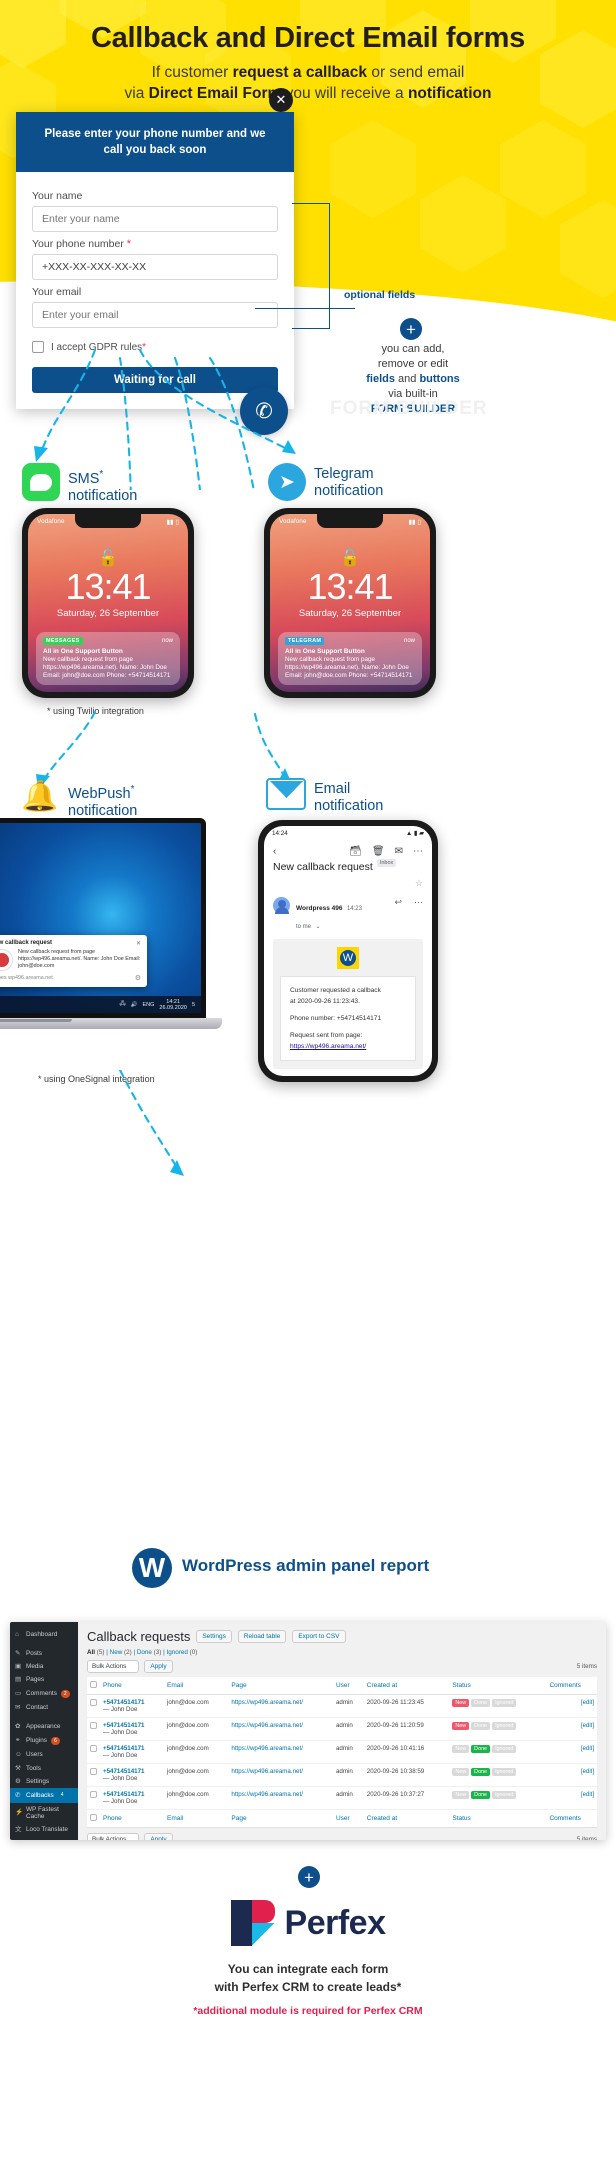 The width and height of the screenshot is (616, 2157). Describe the element at coordinates (122, 1004) in the screenshot. I see `taskbar-network-icon: 🖧` at that location.